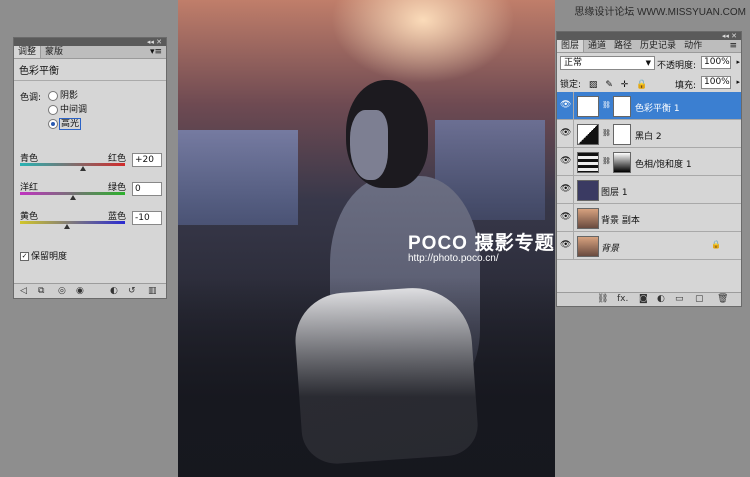 The height and width of the screenshot is (477, 750). I want to click on layer-name: 色彩平衡 1, so click(657, 109).